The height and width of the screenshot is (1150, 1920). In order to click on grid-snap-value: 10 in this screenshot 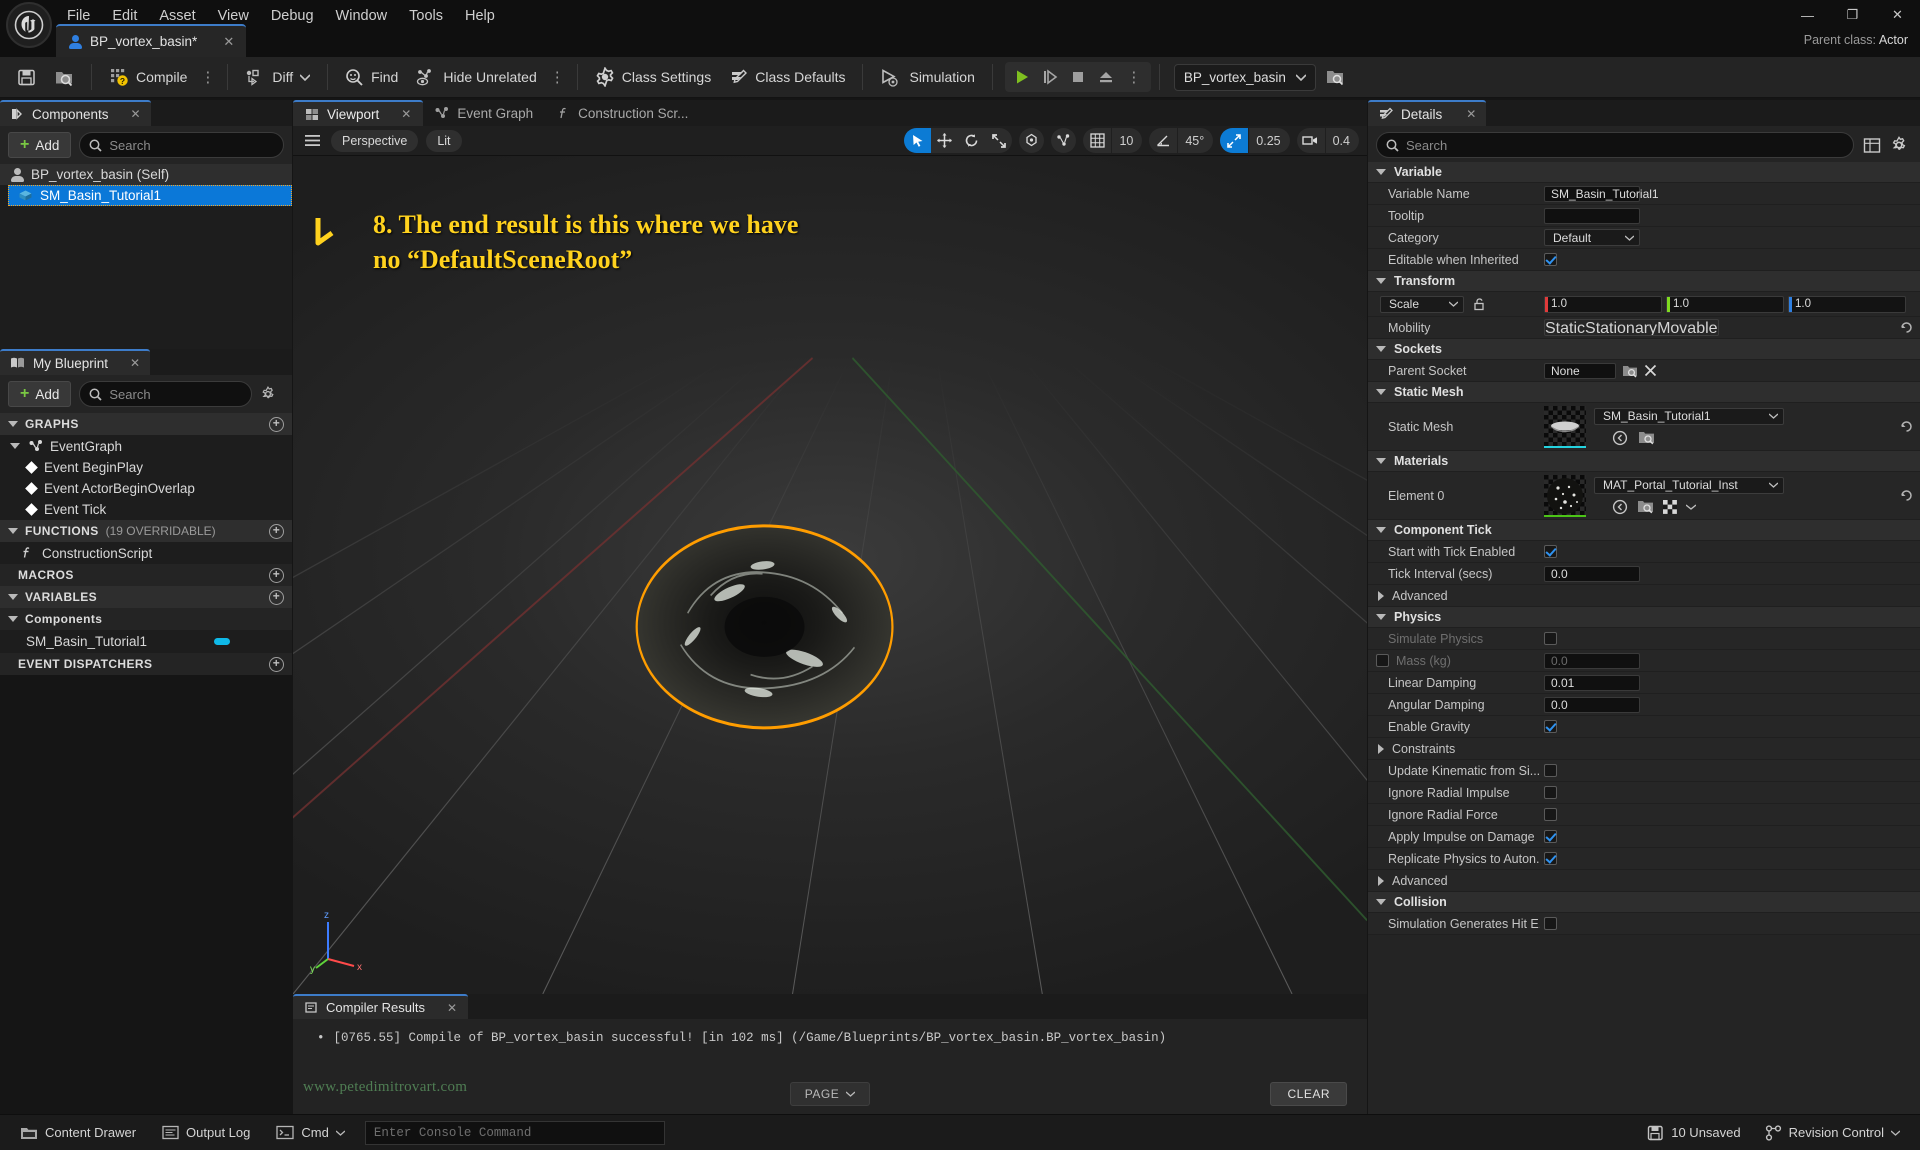, I will do `click(1126, 140)`.